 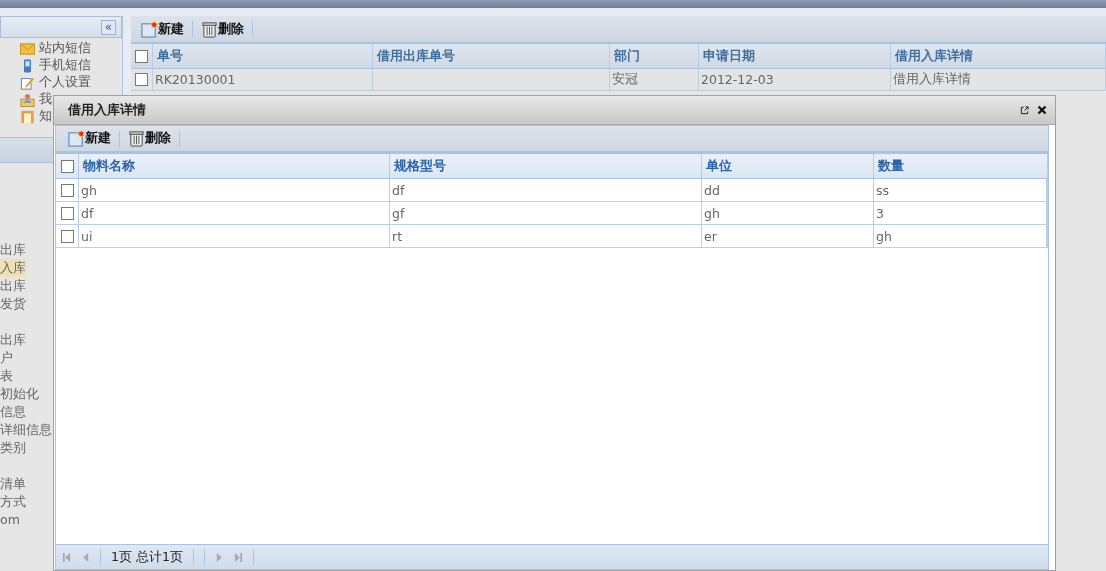 I want to click on table-cell: 2012-12-03, so click(x=737, y=79).